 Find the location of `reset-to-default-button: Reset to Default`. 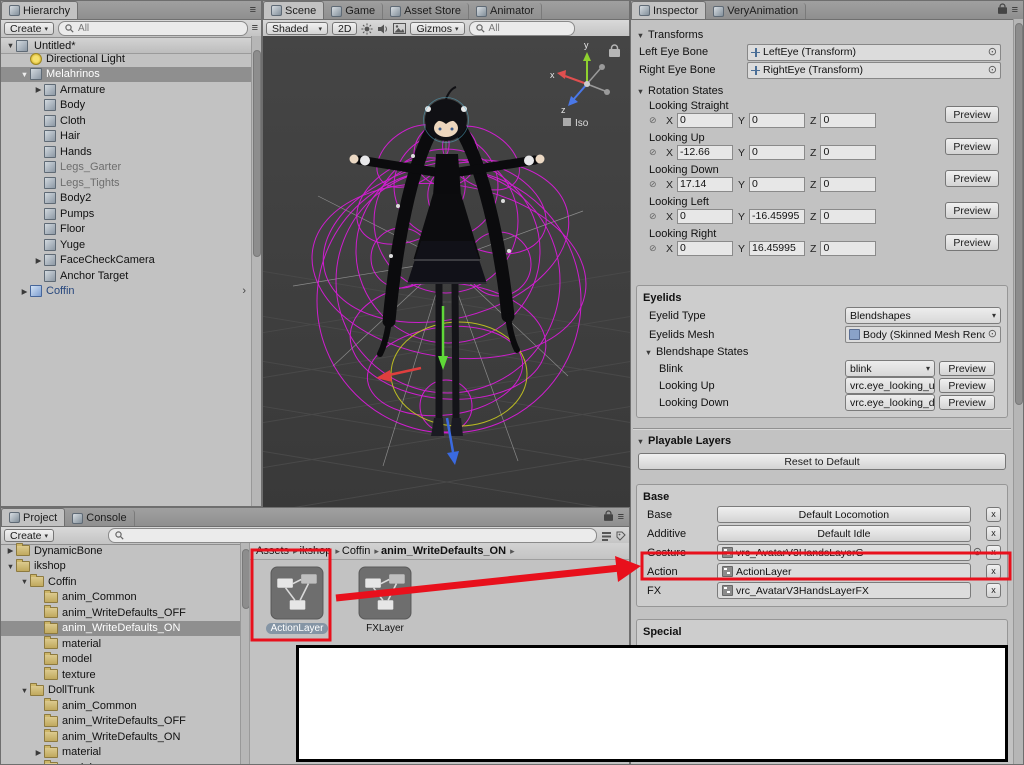

reset-to-default-button: Reset to Default is located at coordinates (822, 461).